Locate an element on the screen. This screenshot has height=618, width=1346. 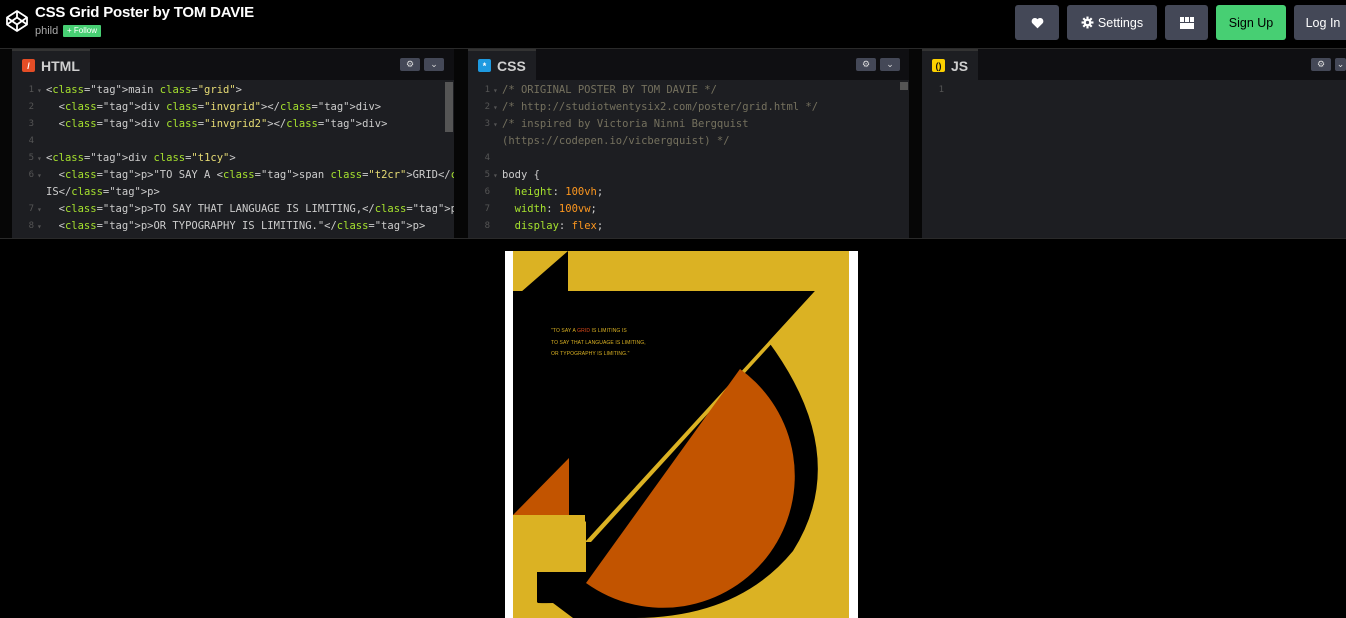
line-number: 7 is located at coordinates (31, 209).